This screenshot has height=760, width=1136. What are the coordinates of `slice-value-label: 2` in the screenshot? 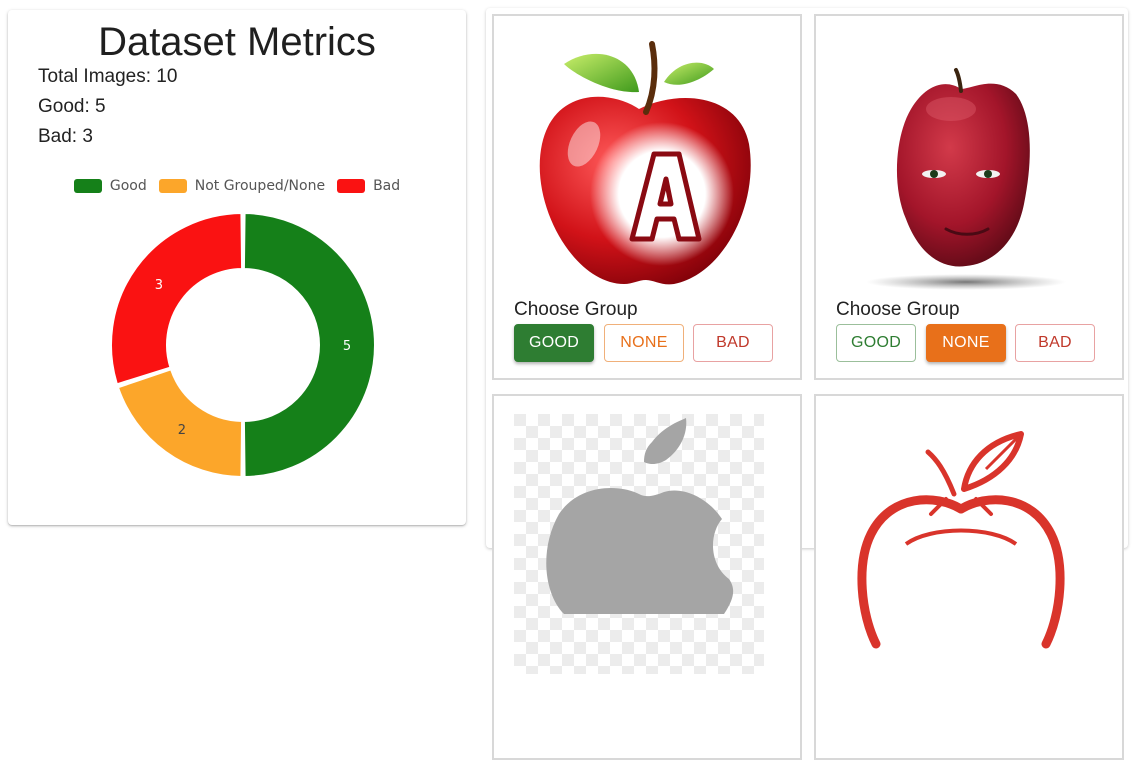 It's located at (182, 430).